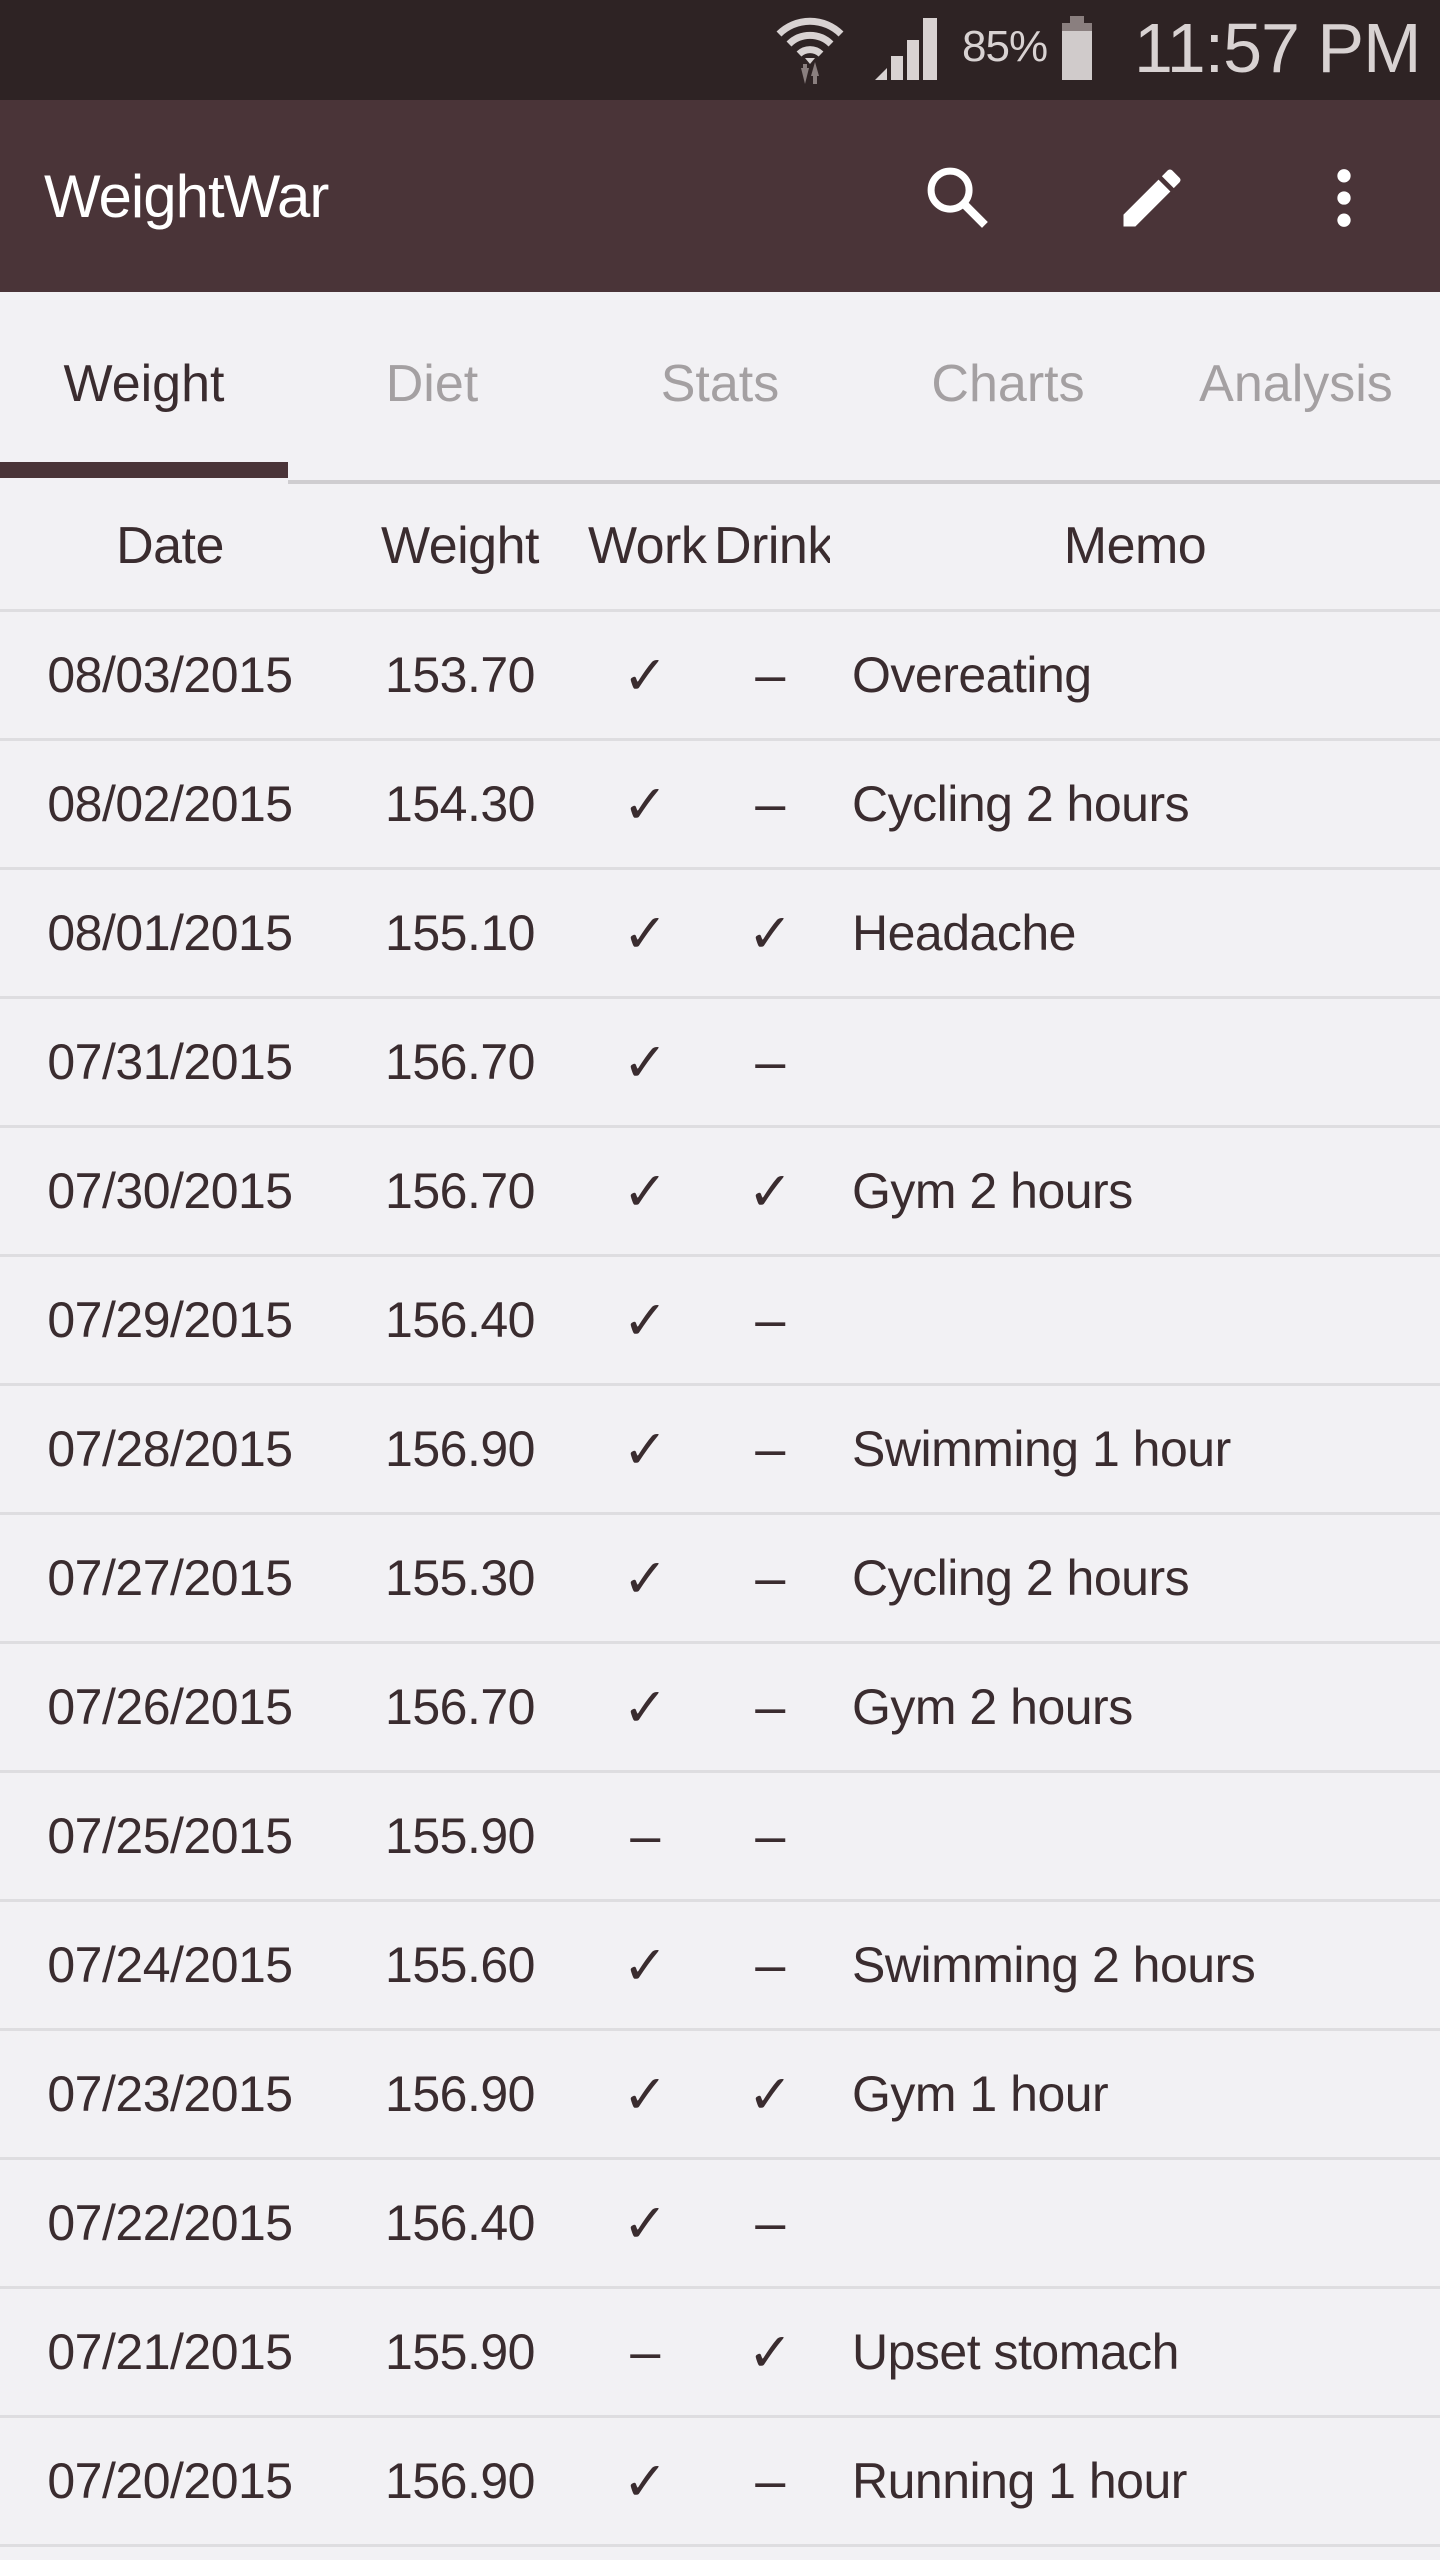 This screenshot has width=1440, height=2560. I want to click on memo-cell: Swimming 1 hour, so click(1041, 1449).